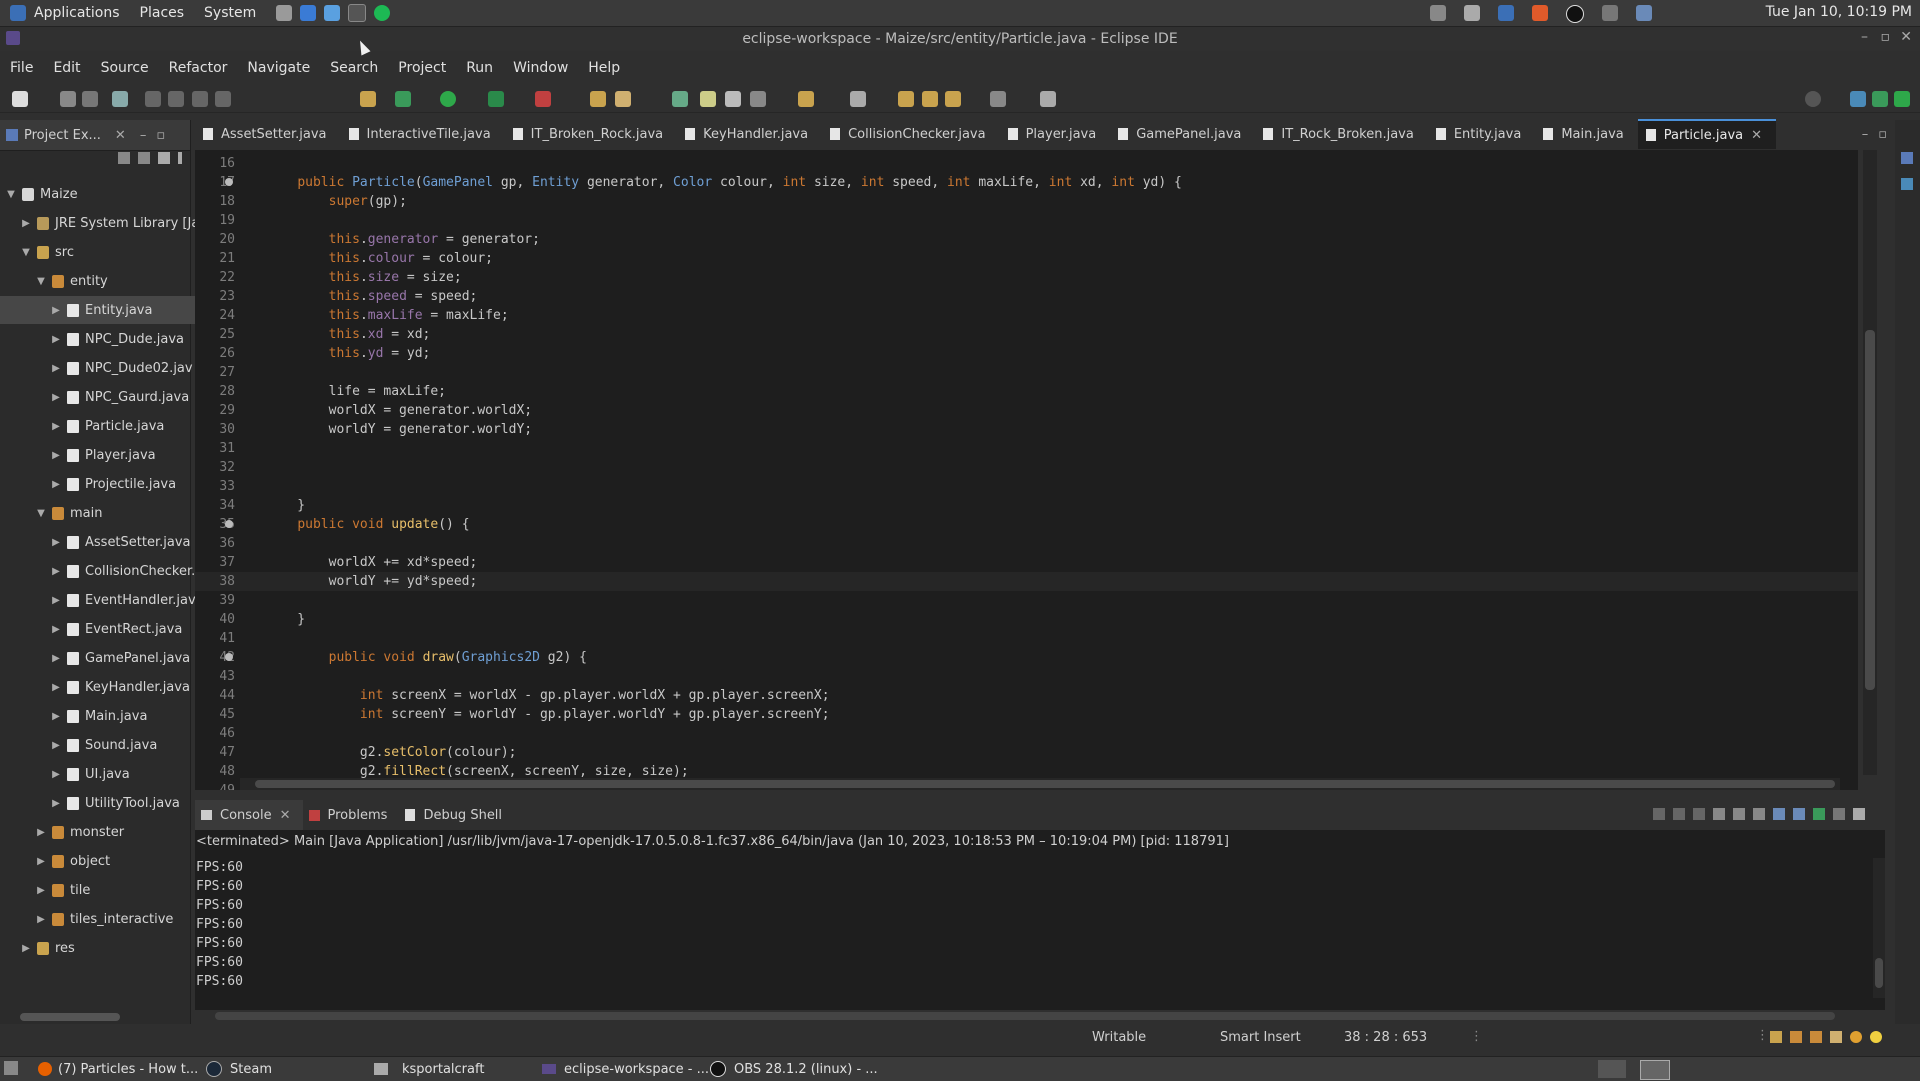  Describe the element at coordinates (998, 99) in the screenshot. I see `forward-icon` at that location.